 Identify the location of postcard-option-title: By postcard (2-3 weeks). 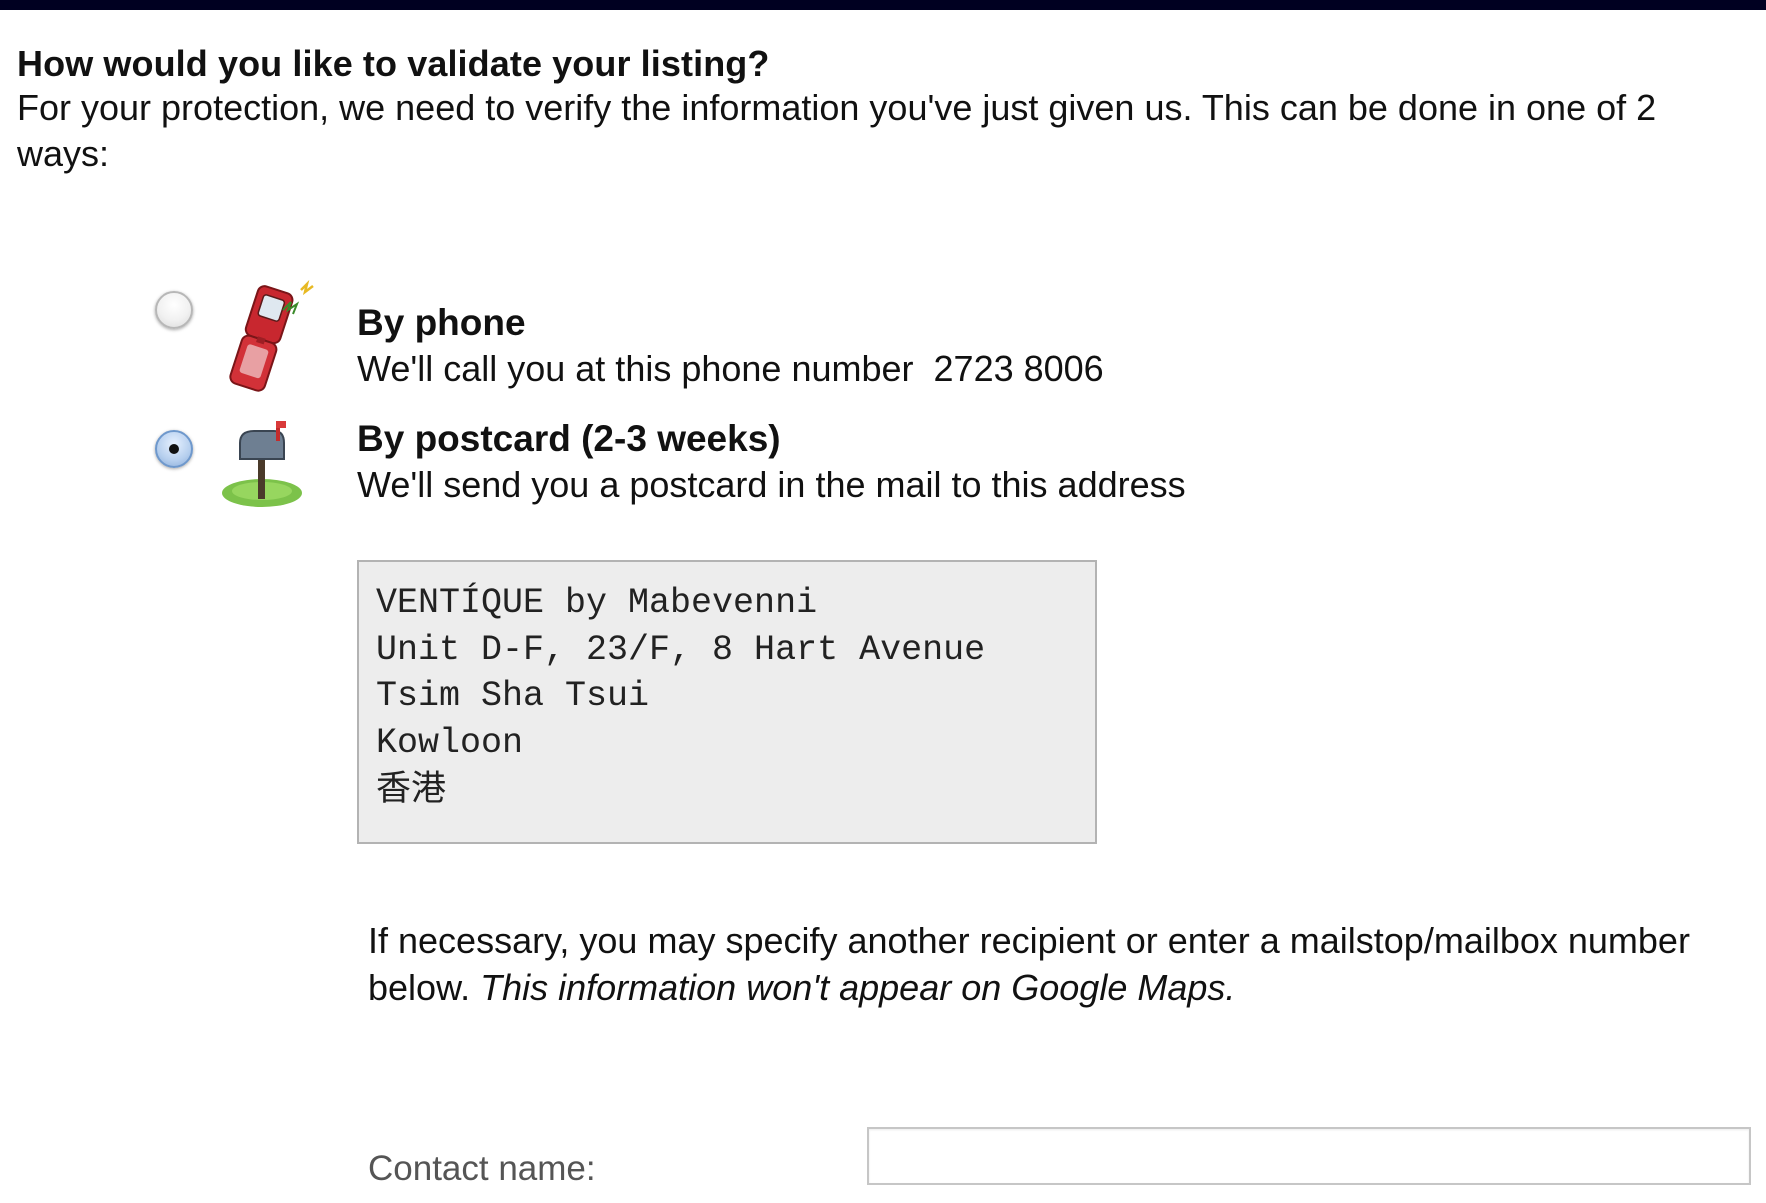
(569, 438).